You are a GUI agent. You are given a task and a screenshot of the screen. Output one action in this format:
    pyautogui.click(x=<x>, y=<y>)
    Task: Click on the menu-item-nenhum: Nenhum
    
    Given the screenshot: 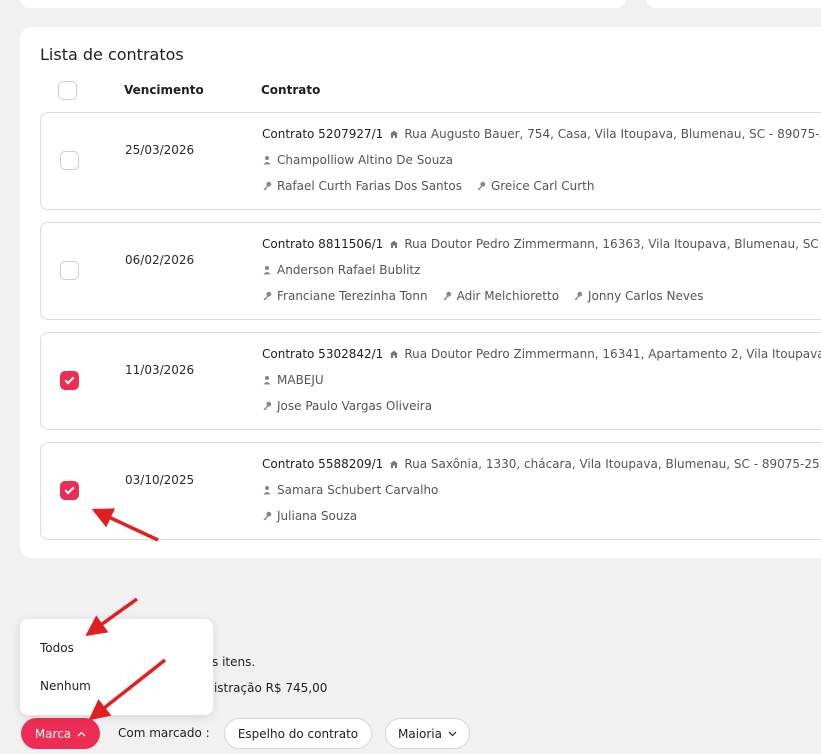 What is the action you would take?
    pyautogui.click(x=65, y=686)
    